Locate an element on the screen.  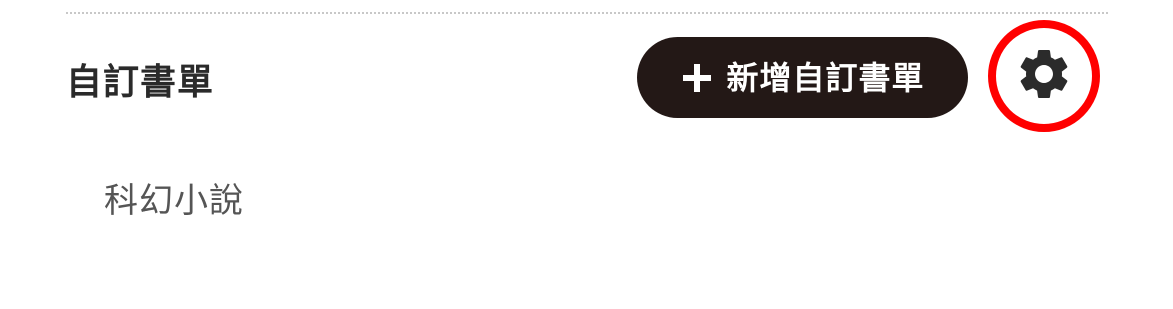
settings-button is located at coordinates (1044, 76).